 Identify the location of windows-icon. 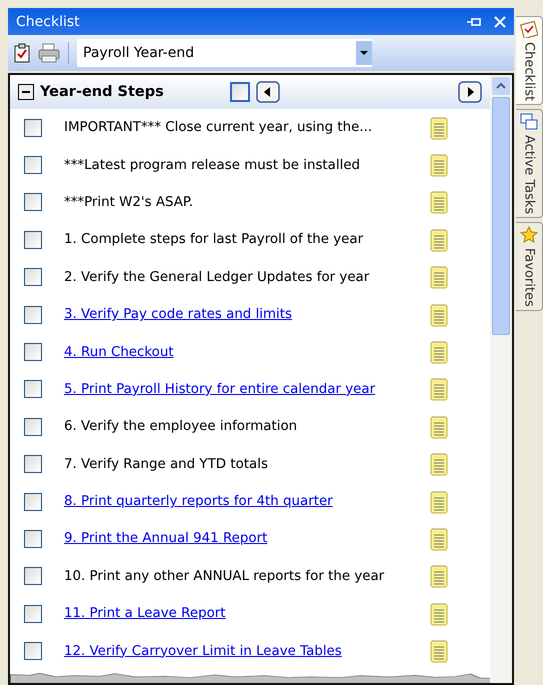
(529, 122).